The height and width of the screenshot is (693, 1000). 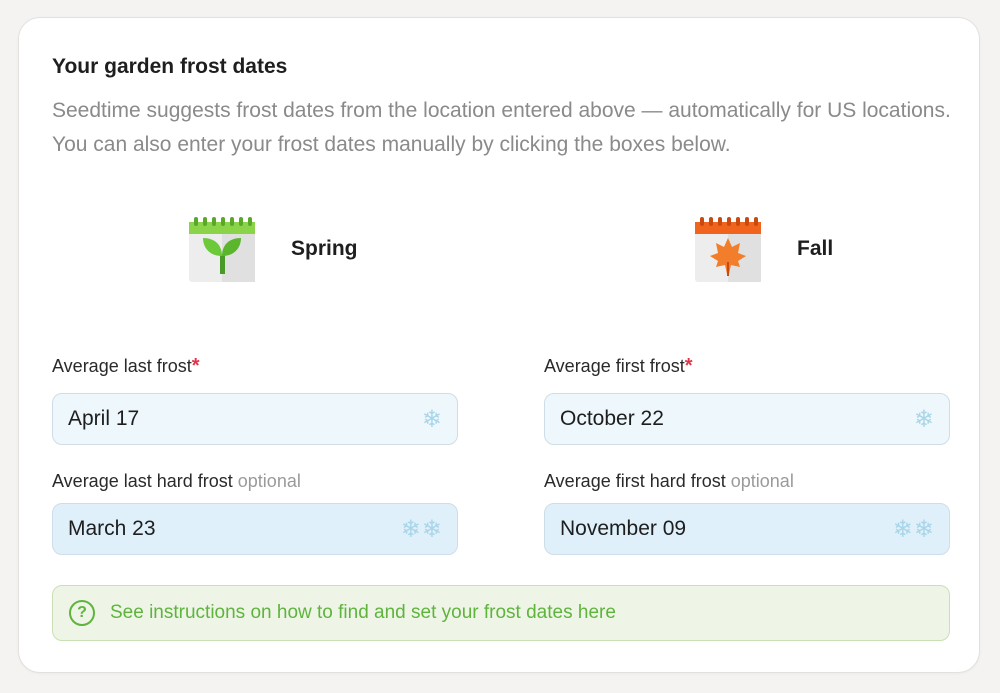 I want to click on last-hard-frost-value: March 23, so click(x=112, y=528).